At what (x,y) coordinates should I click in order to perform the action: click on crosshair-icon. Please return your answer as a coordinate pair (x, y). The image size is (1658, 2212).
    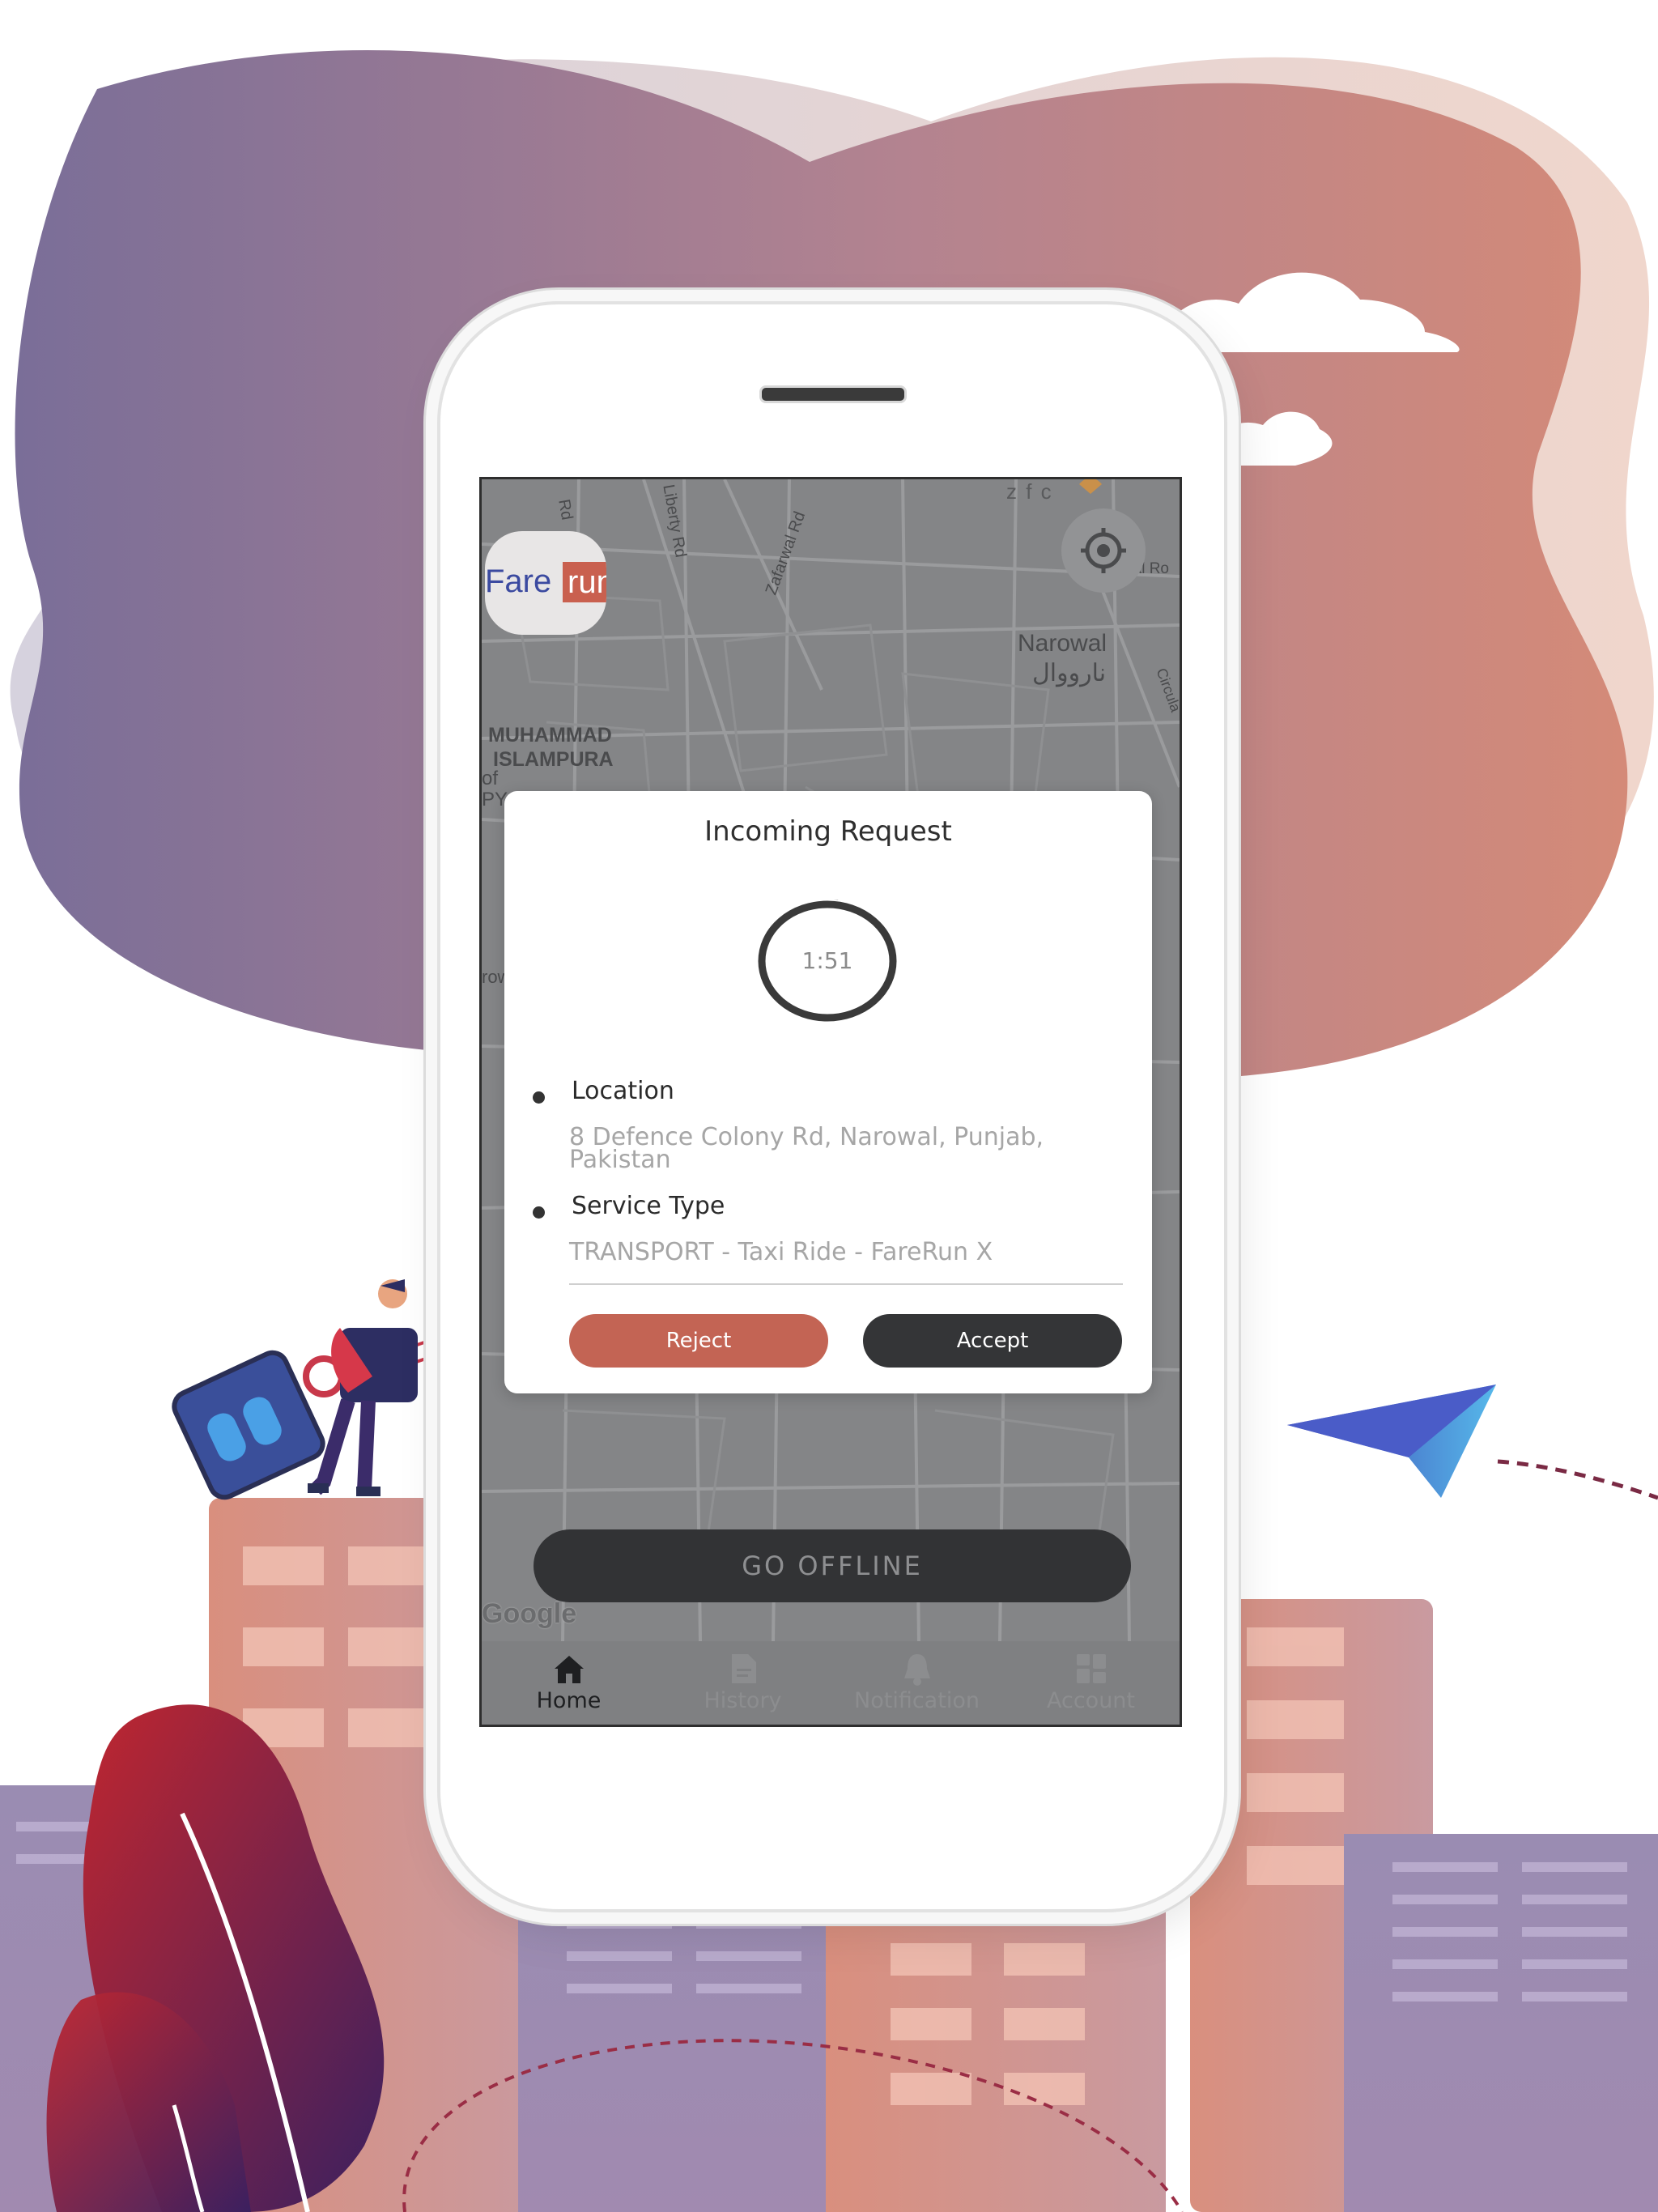
    Looking at the image, I should click on (1103, 551).